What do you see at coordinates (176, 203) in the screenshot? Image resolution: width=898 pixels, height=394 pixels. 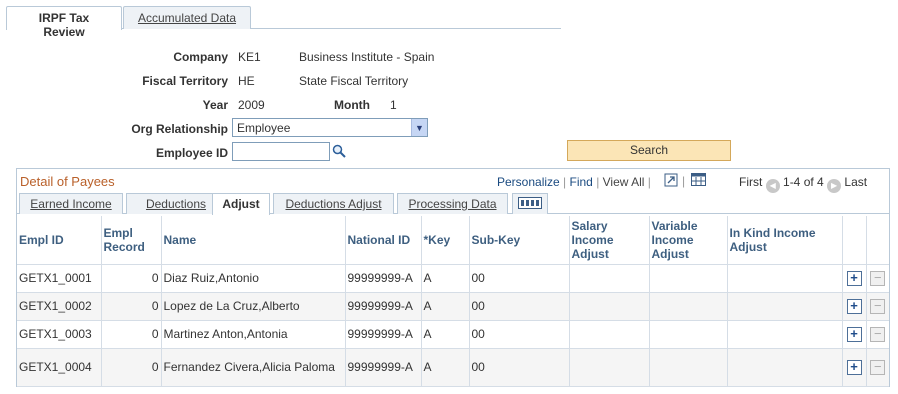 I see `tab-deductions: Deductions` at bounding box center [176, 203].